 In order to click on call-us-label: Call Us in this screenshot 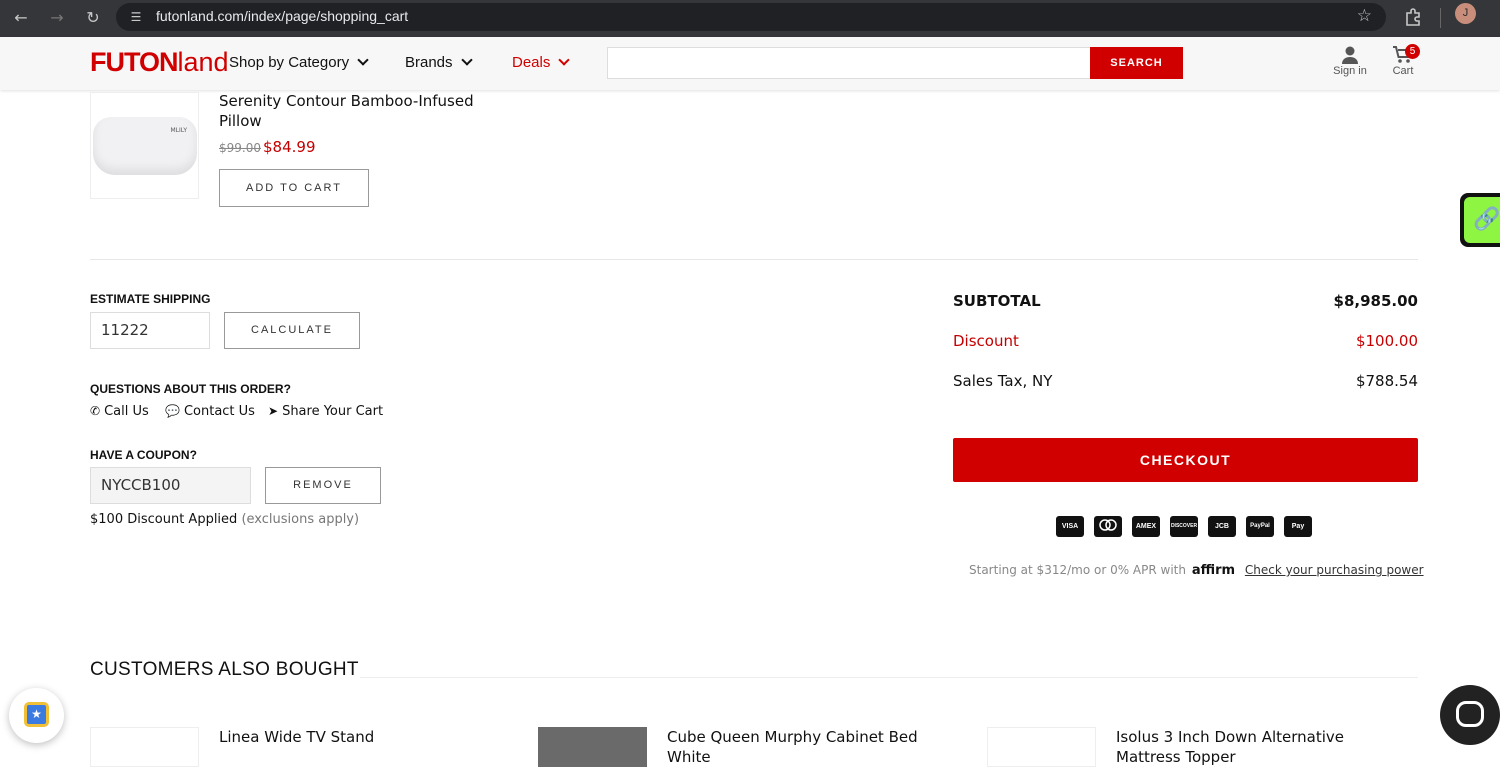, I will do `click(126, 411)`.